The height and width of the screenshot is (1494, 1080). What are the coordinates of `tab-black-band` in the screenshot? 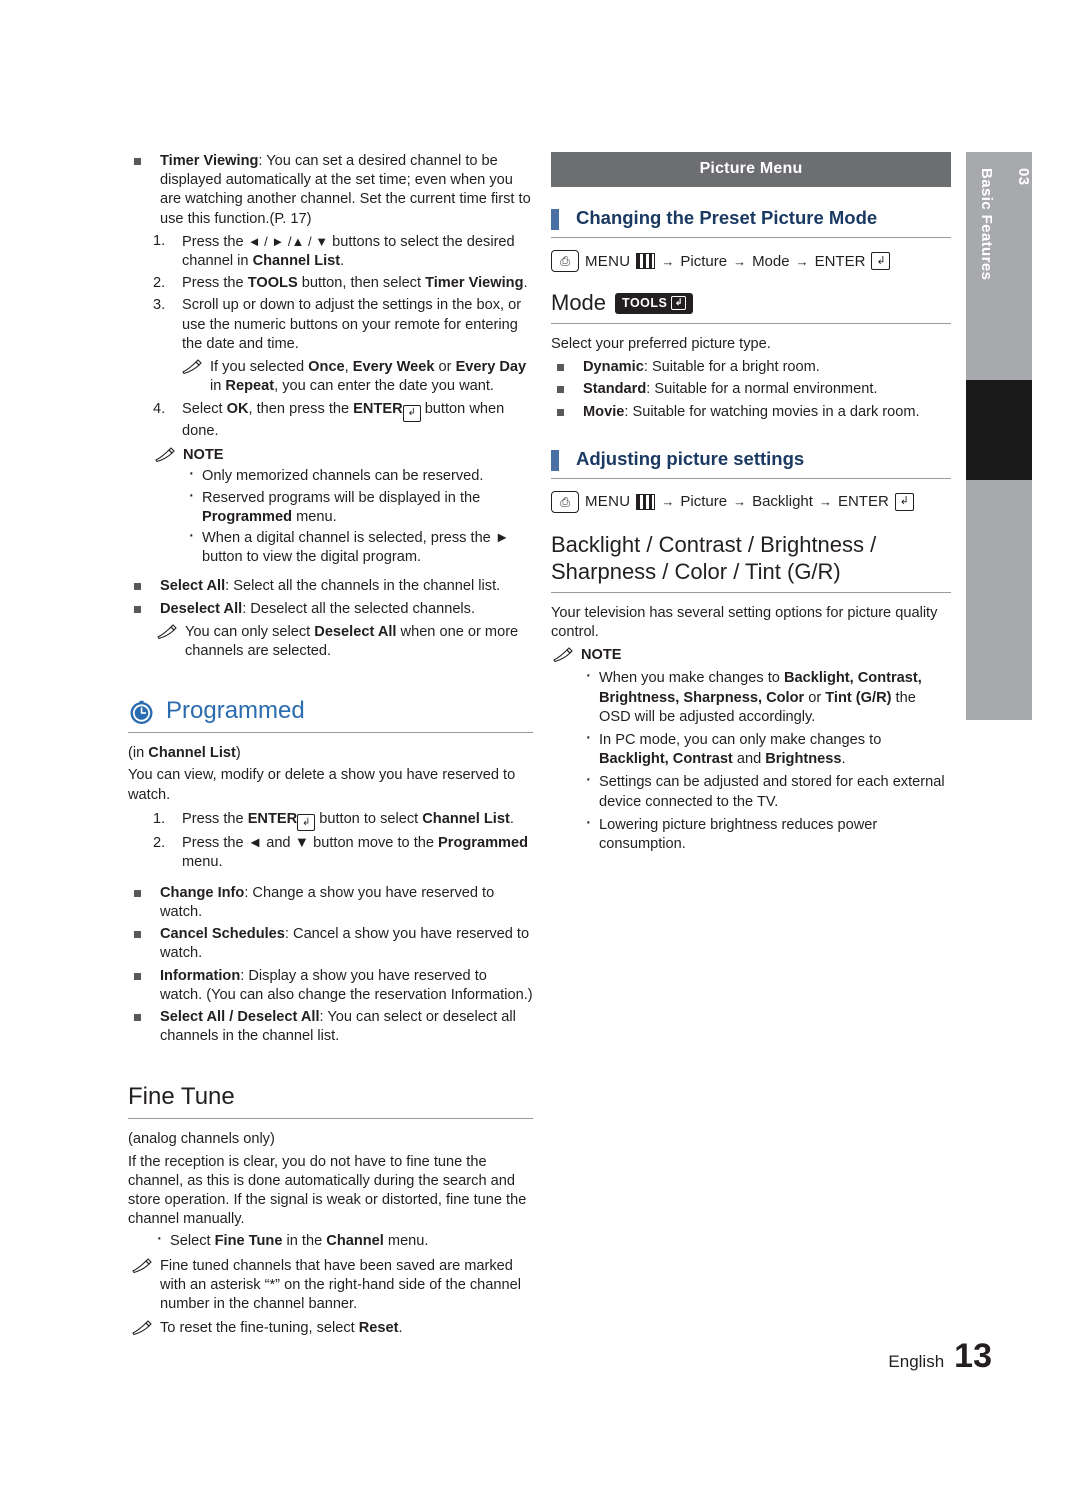 It's located at (999, 430).